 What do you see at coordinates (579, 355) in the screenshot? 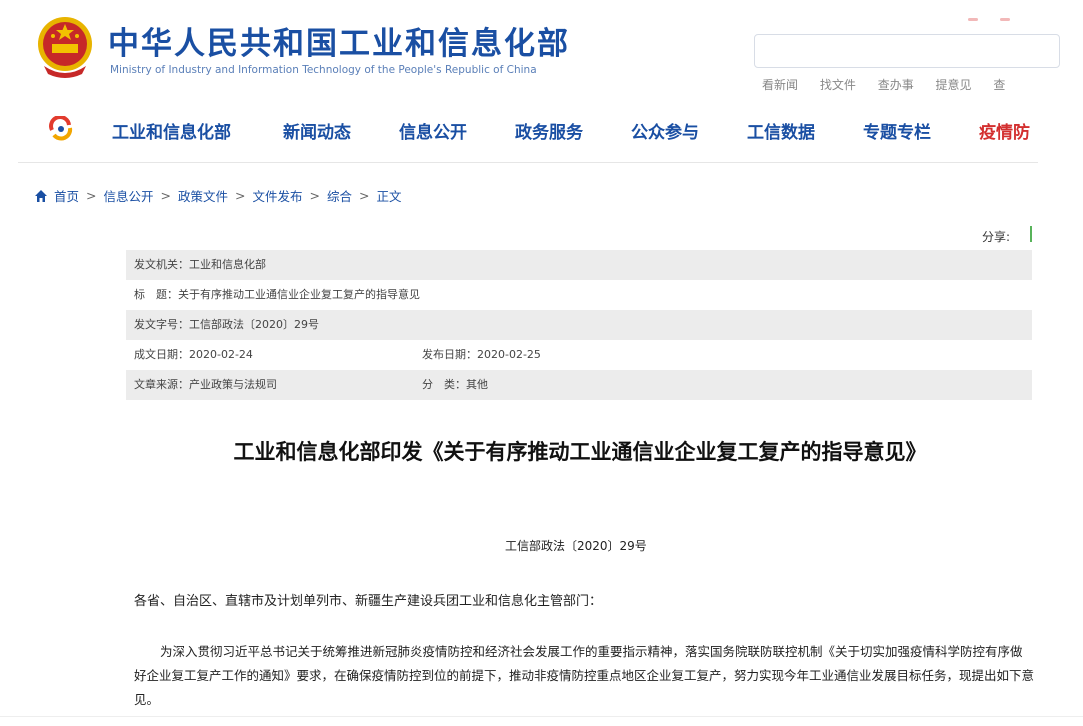
I see `meta-row-dates: 成文日期：2020-02-24 发布日期：2020-02-25` at bounding box center [579, 355].